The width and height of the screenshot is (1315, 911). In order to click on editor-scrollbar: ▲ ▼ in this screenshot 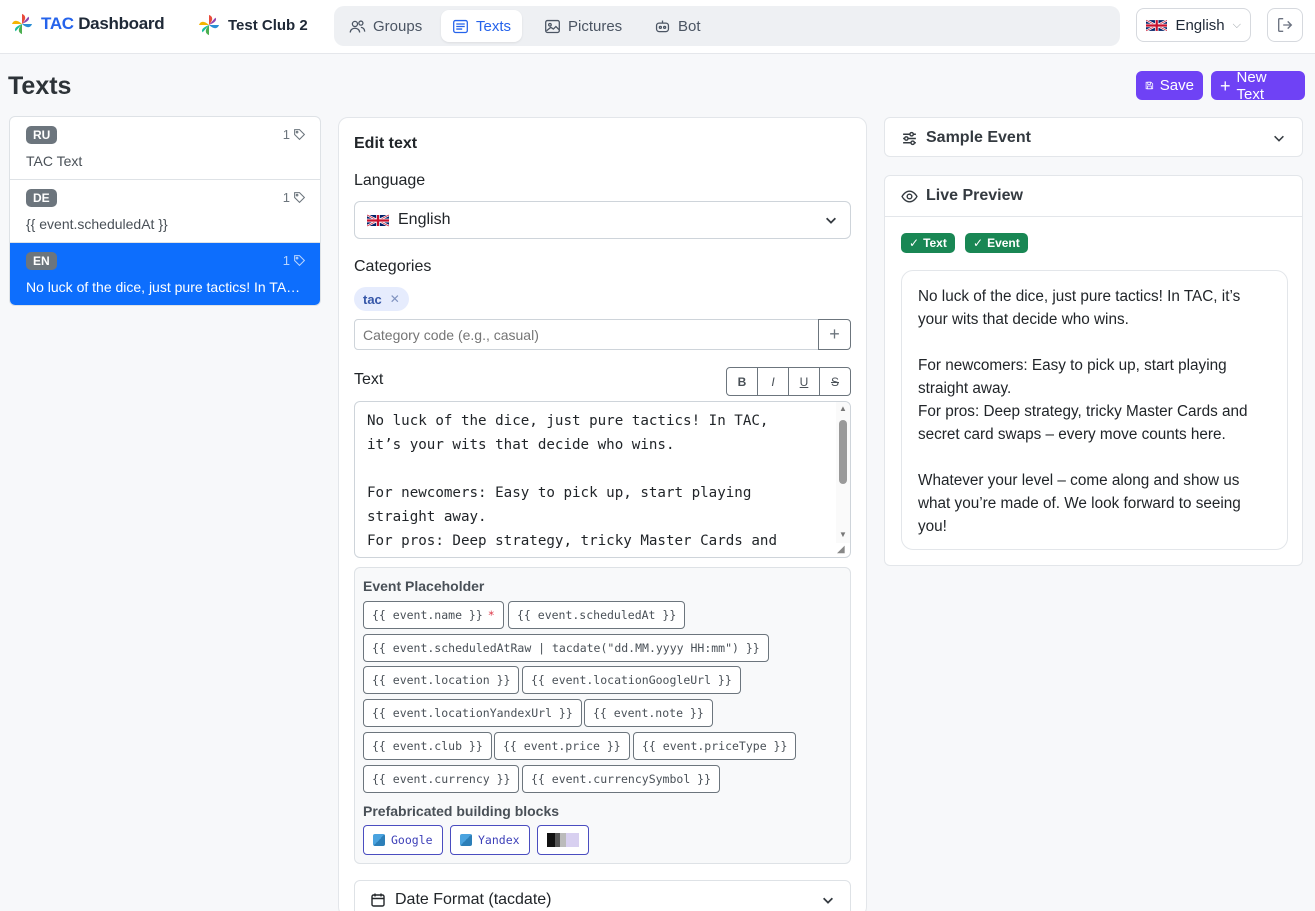, I will do `click(843, 472)`.